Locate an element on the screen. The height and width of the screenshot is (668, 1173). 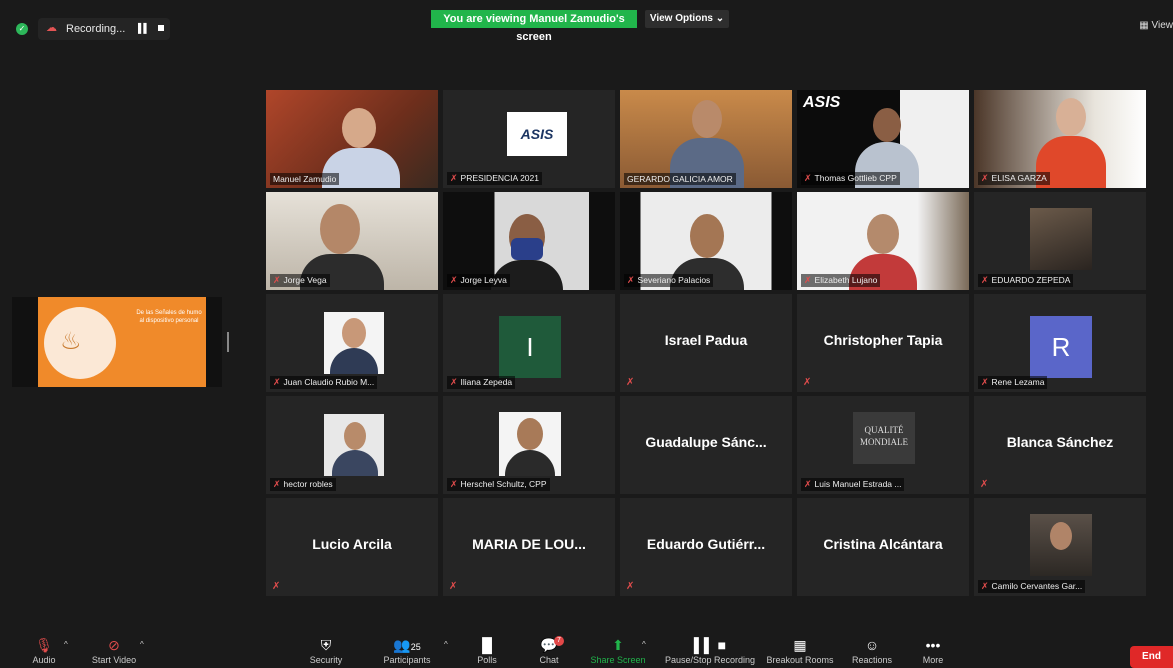
participant-name: ✗ PRESIDENCIA 2021 is located at coordinates (494, 178).